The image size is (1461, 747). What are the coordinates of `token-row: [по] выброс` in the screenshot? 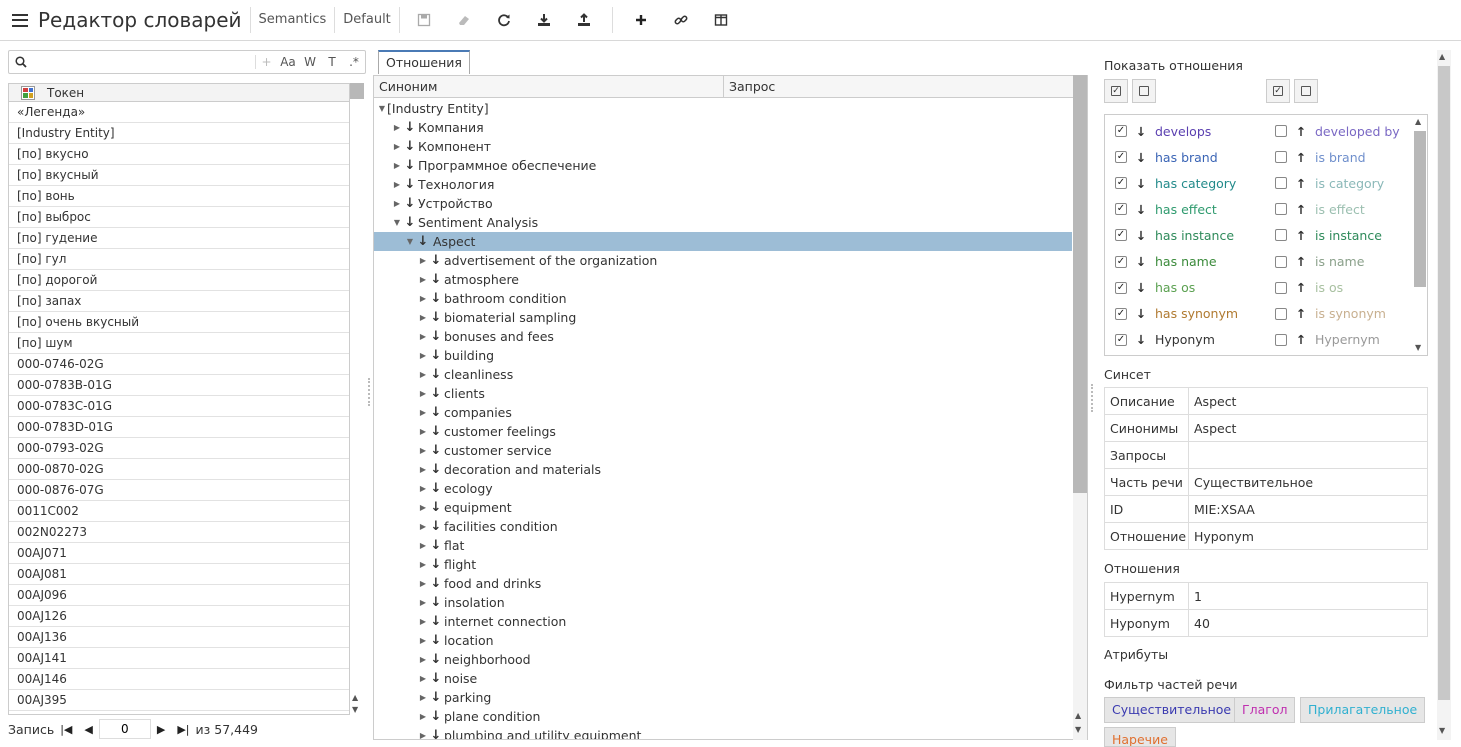 It's located at (179, 217).